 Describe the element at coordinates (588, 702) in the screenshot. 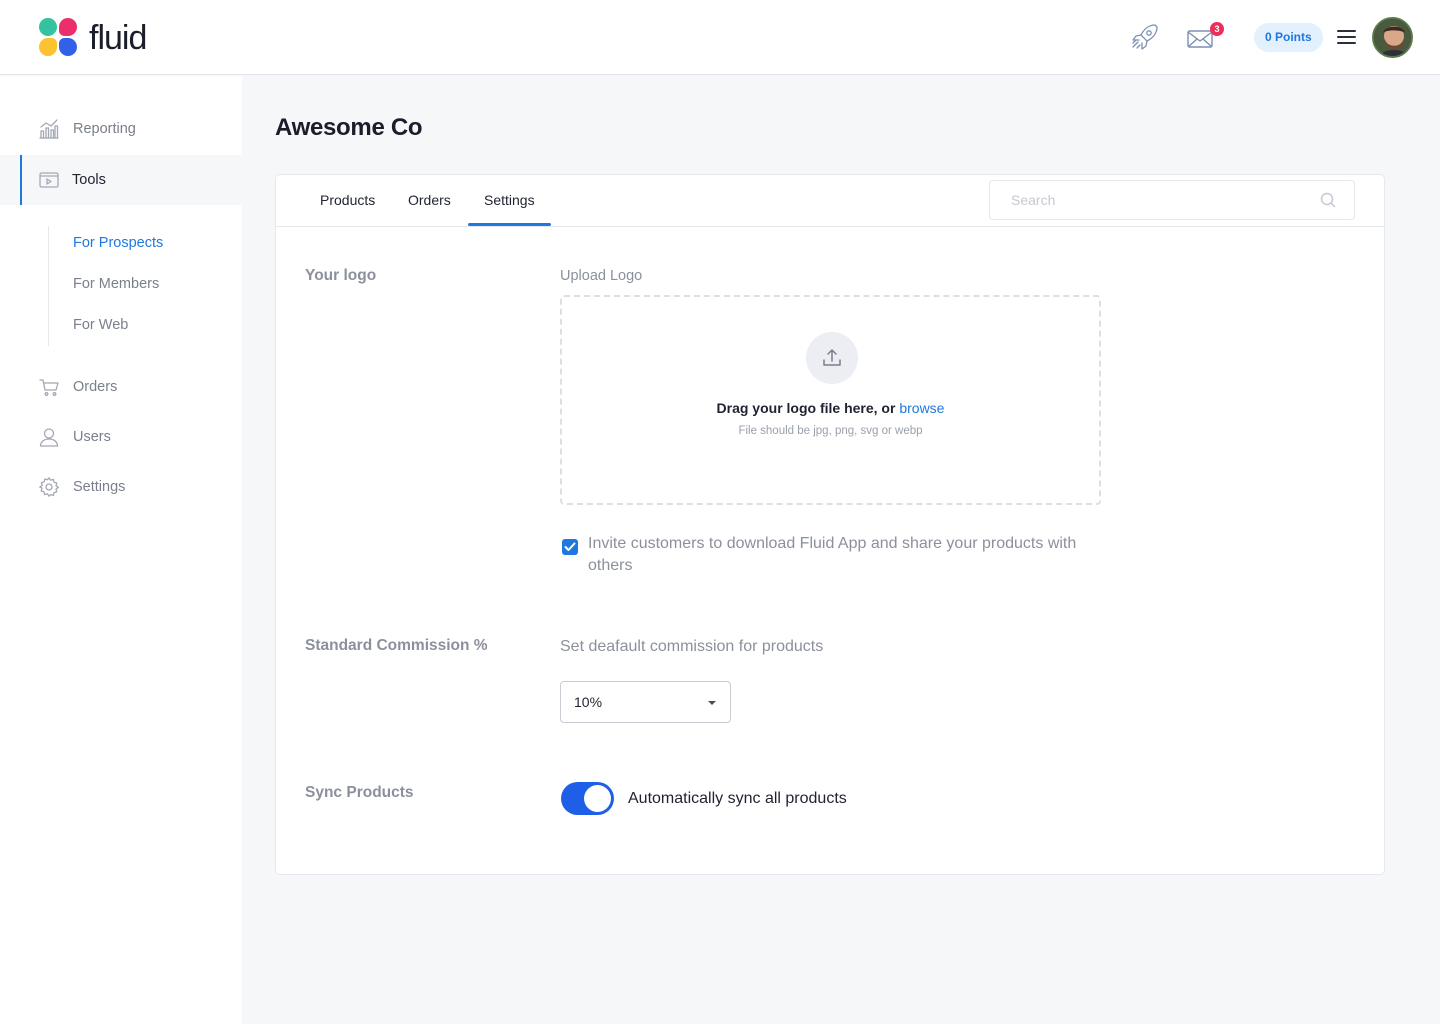

I see `commission-selected-value: 10%` at that location.